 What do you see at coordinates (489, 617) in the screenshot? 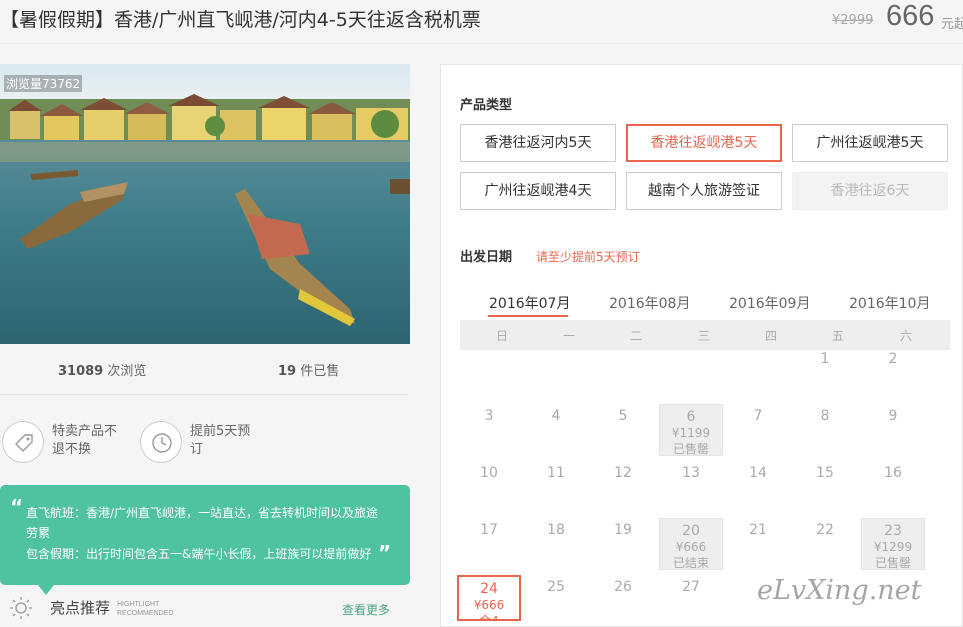
I see `day-status: 余4` at bounding box center [489, 617].